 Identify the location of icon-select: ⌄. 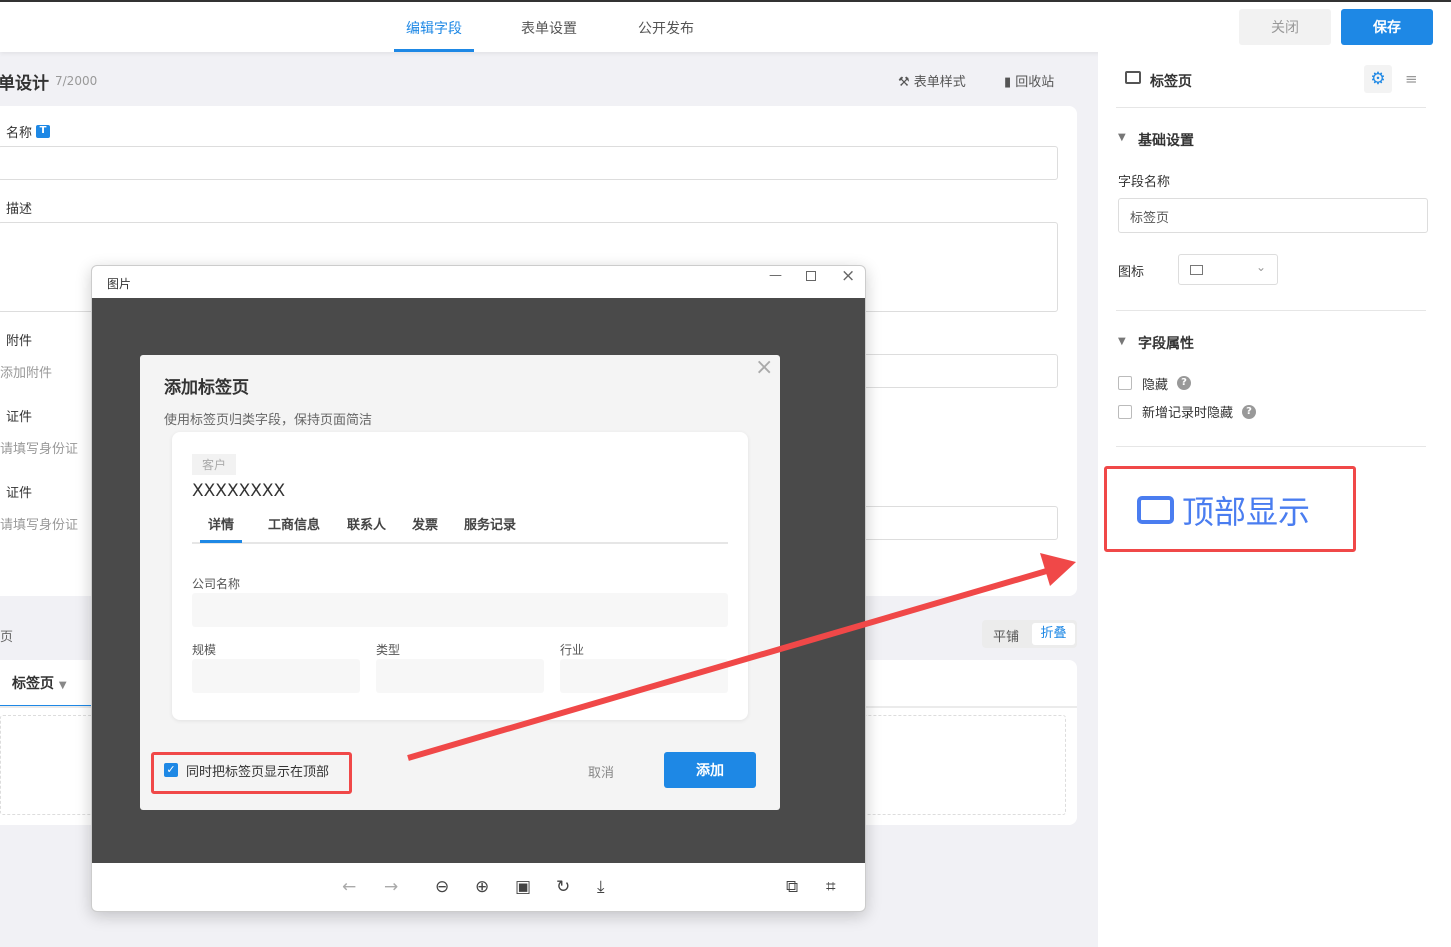
(1228, 269).